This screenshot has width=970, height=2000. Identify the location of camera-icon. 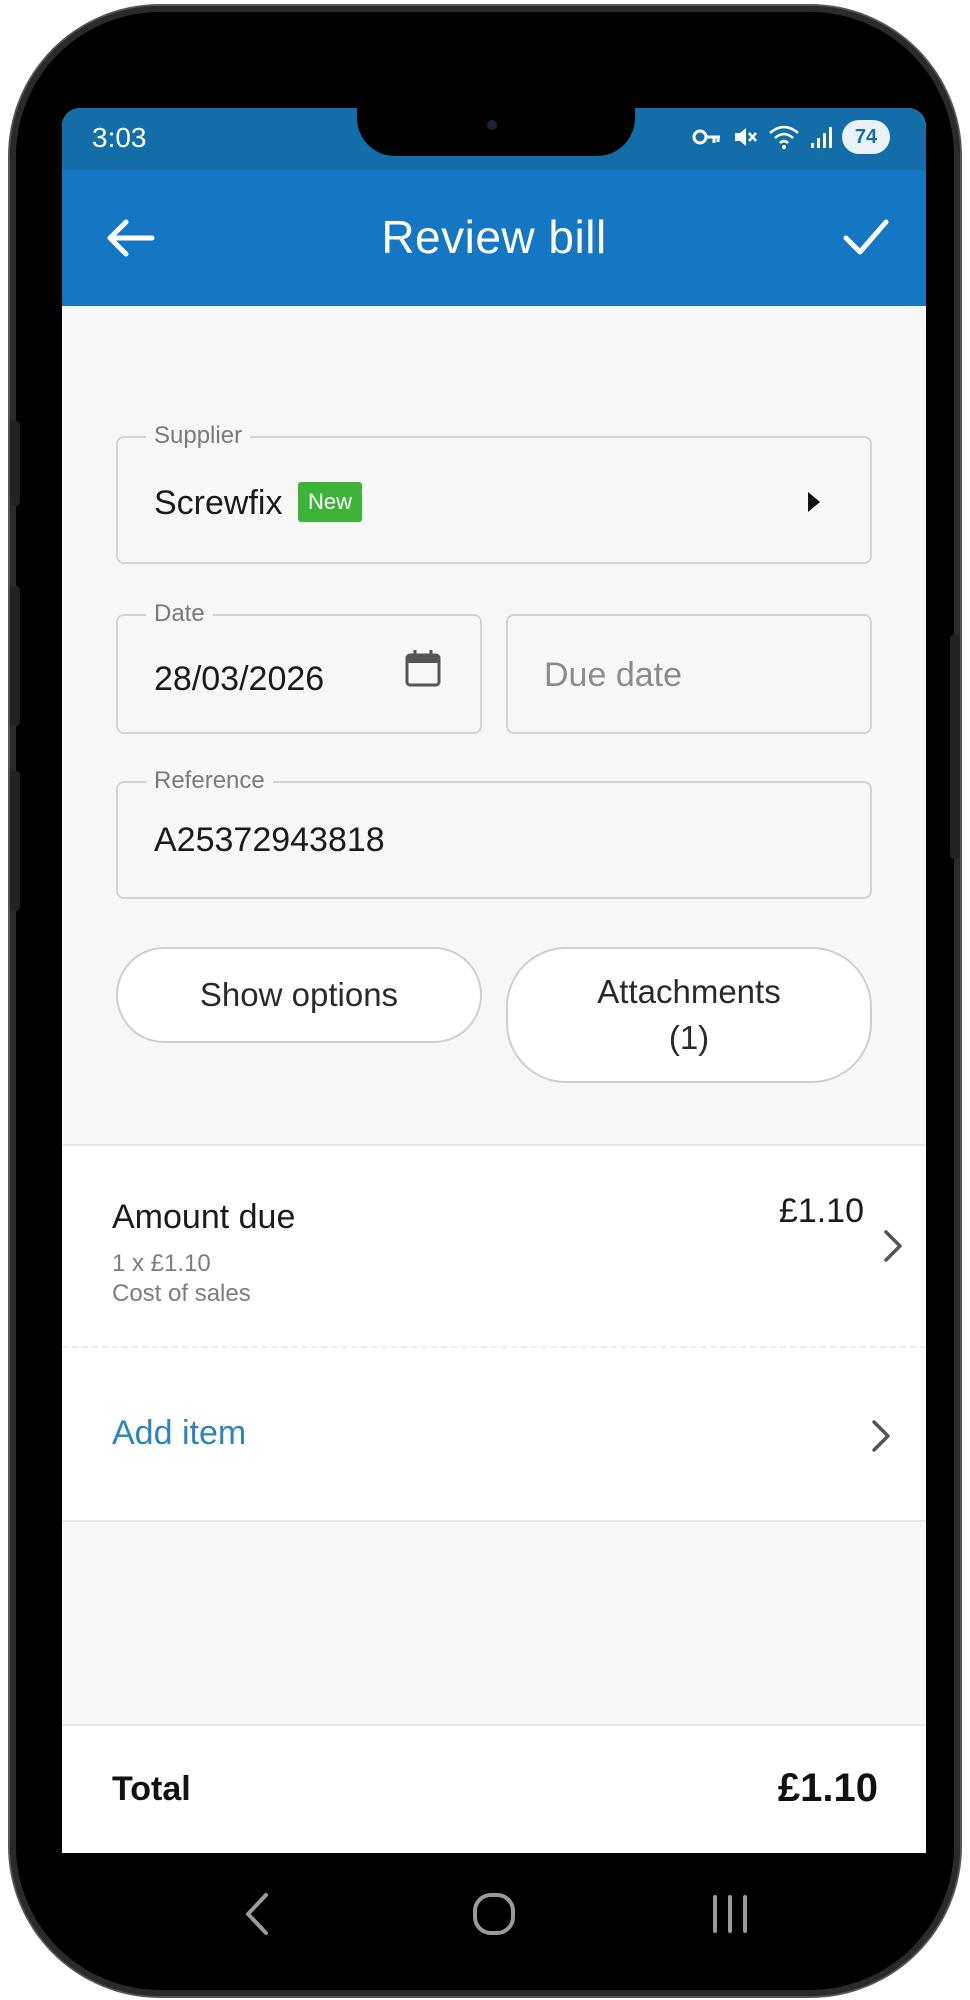
(492, 125).